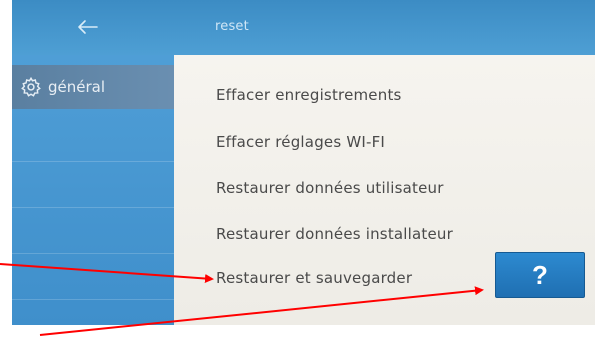 This screenshot has height=340, width=602. Describe the element at coordinates (309, 95) in the screenshot. I see `menu-item-effacer-enregistrements: Effacer enregistrements` at that location.